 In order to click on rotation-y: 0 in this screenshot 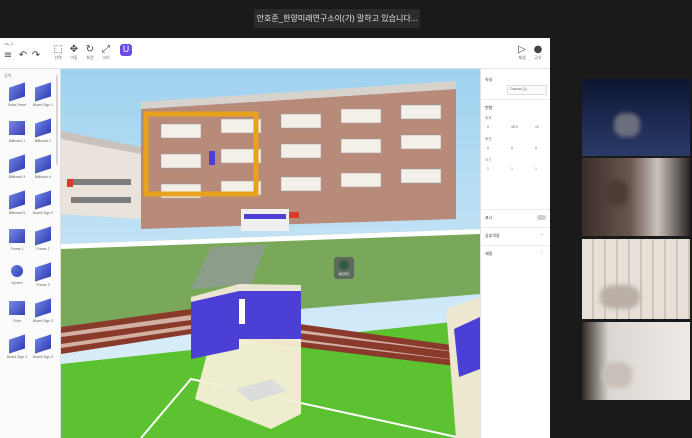, I will do `click(512, 148)`.